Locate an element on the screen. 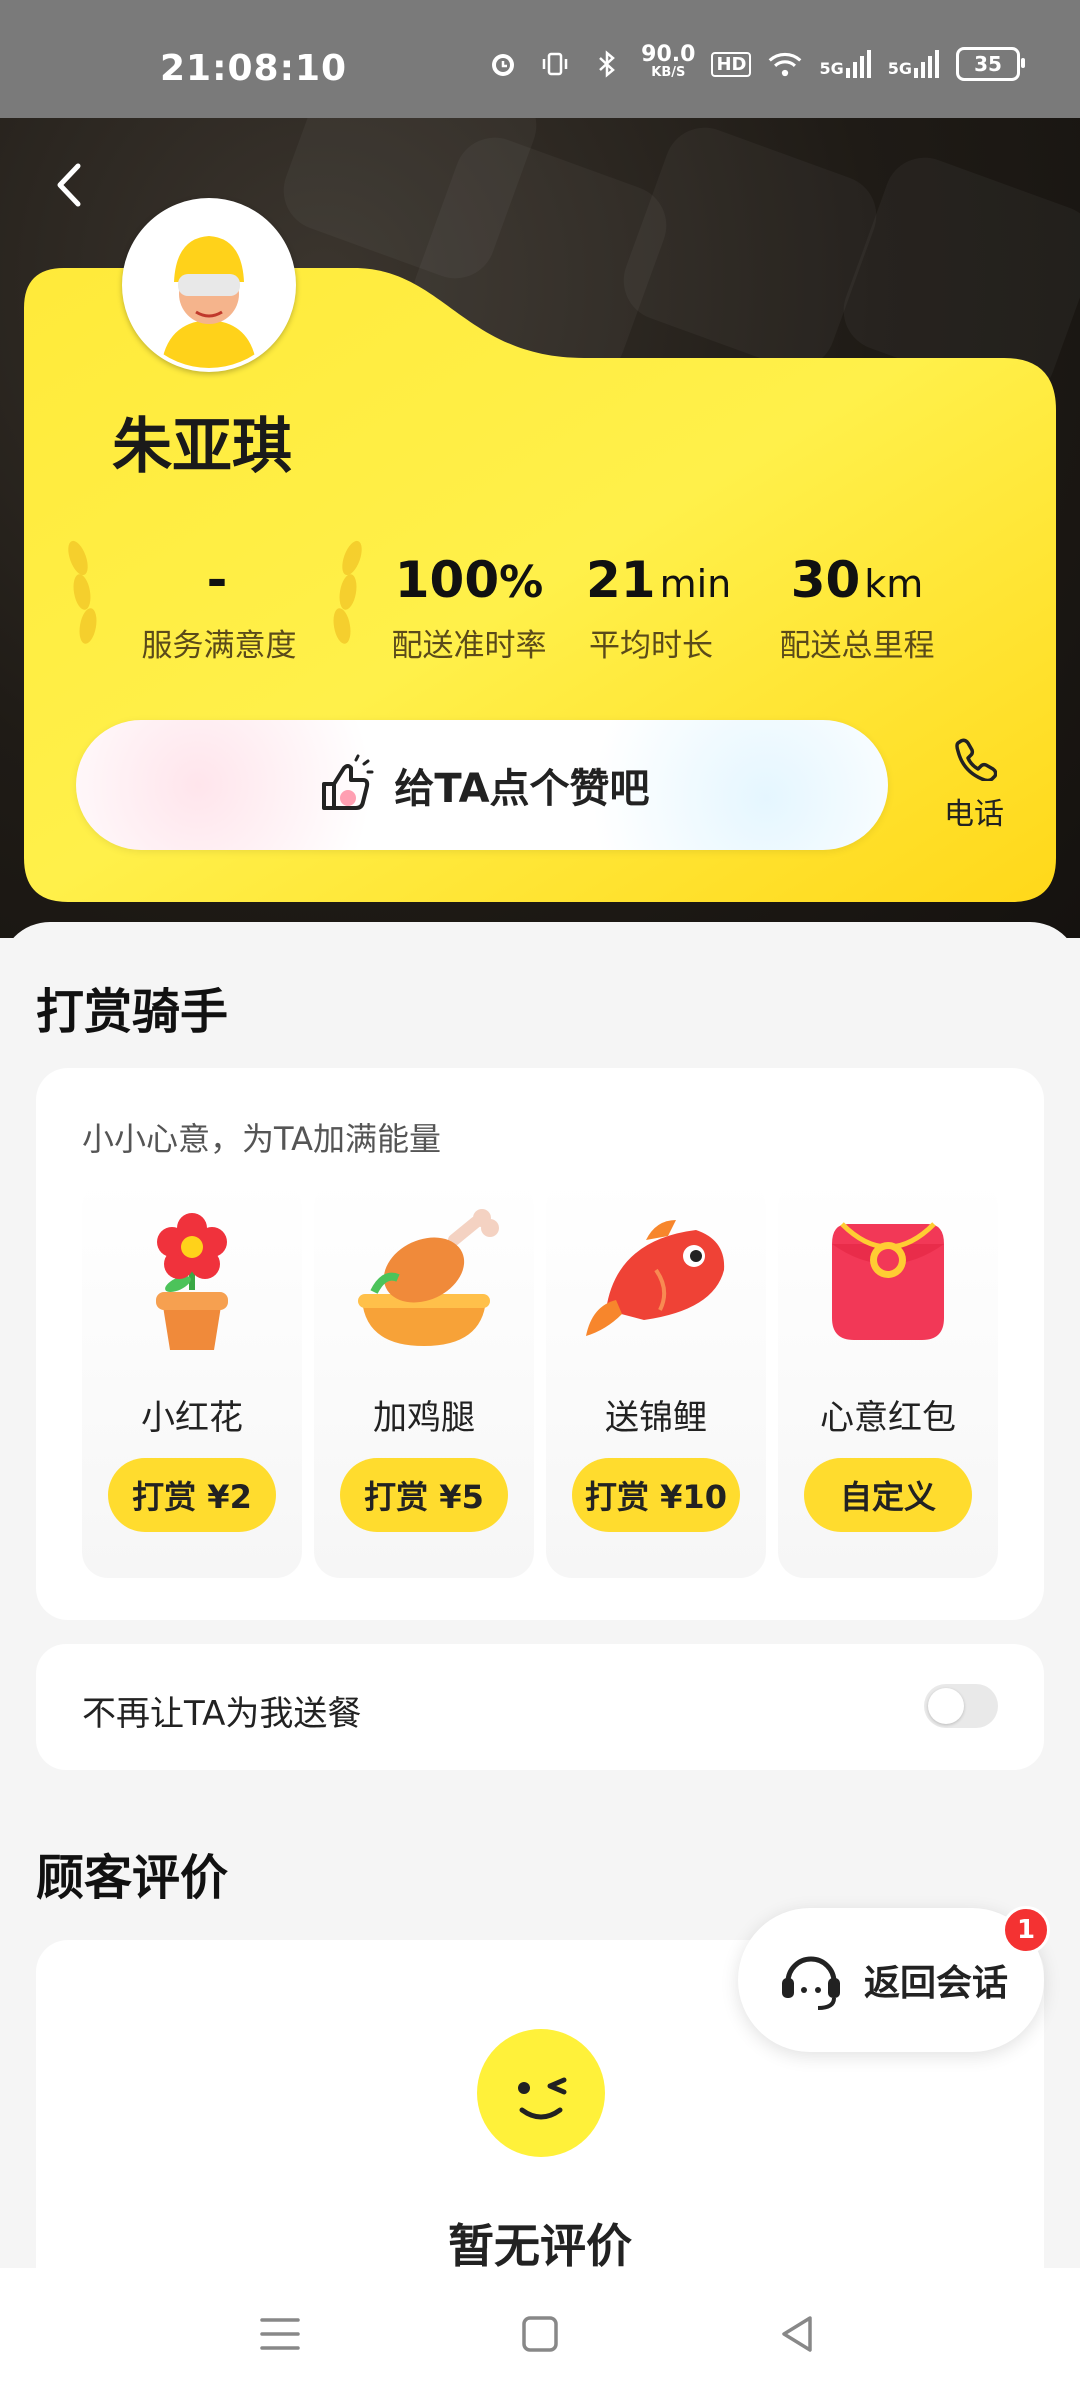  vibrate-icon is located at coordinates (555, 64).